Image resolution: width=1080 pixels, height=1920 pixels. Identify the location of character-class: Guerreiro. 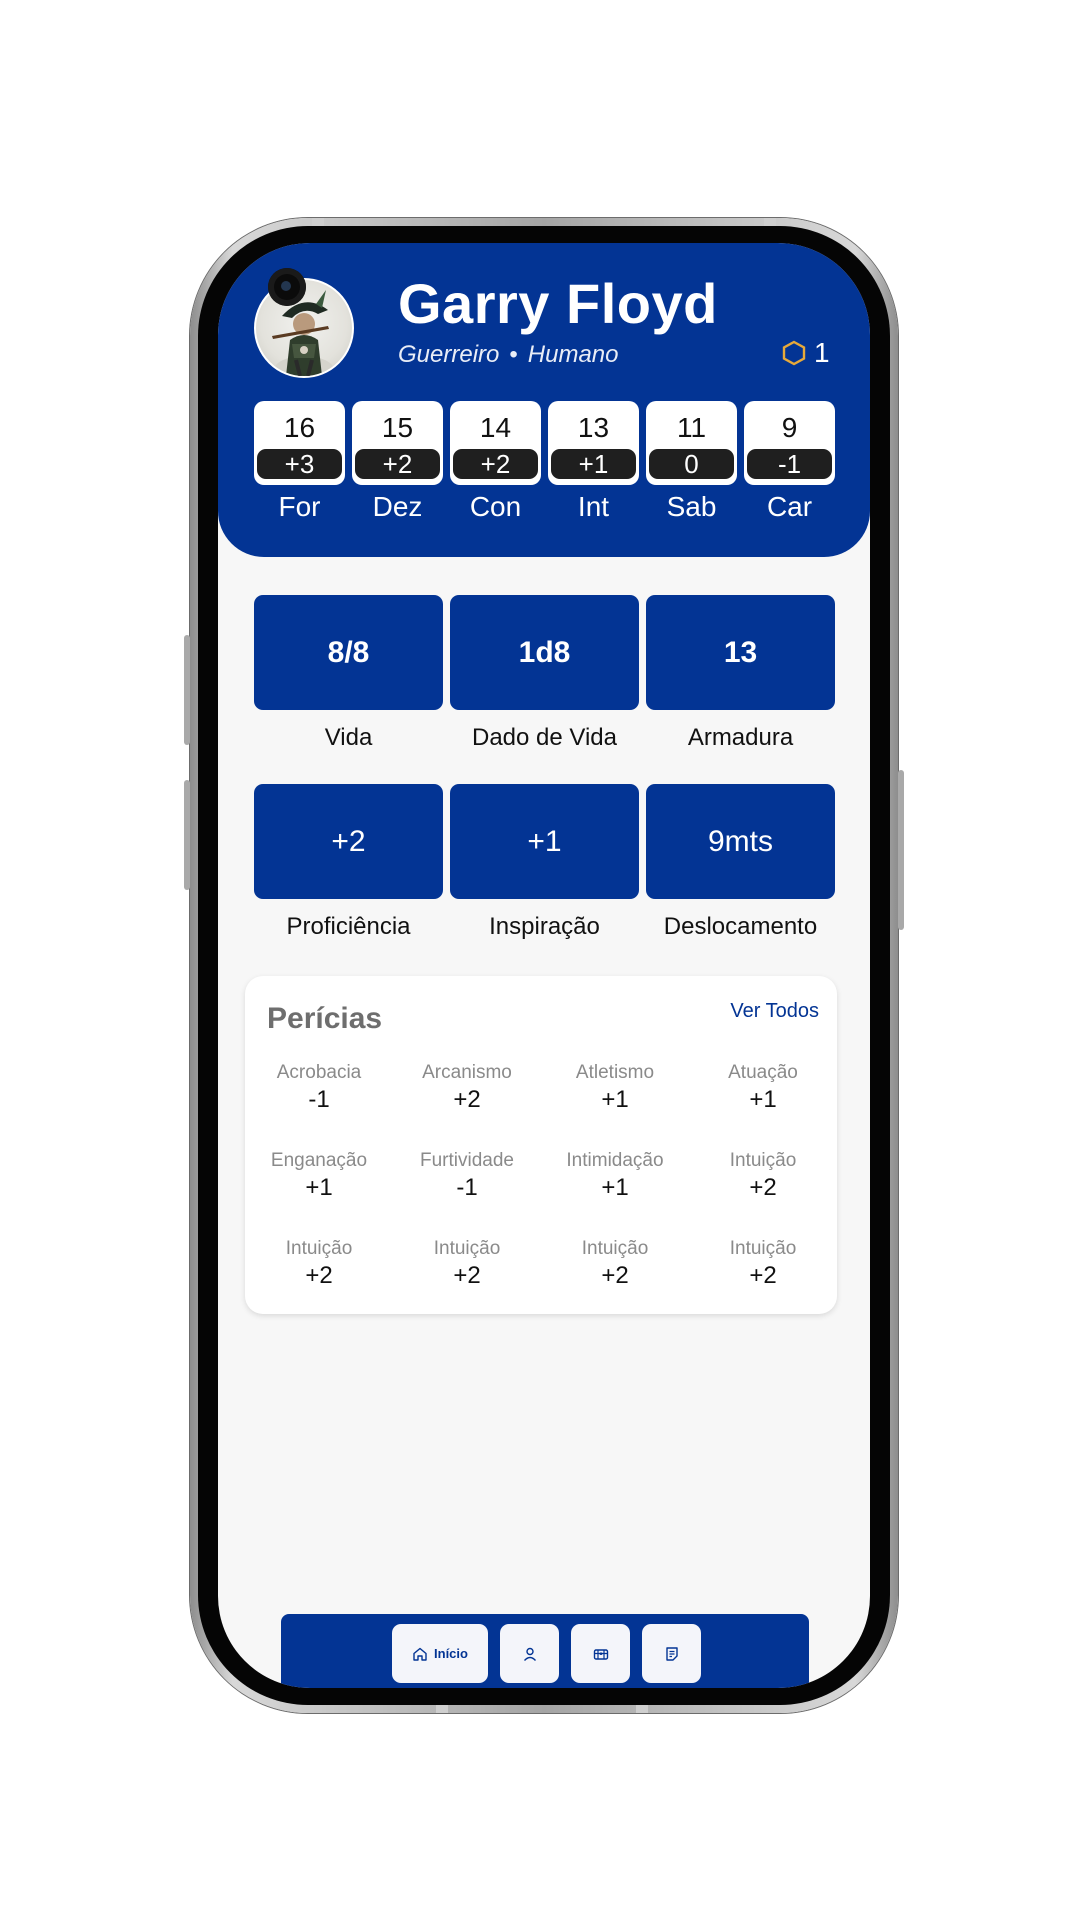
(449, 354).